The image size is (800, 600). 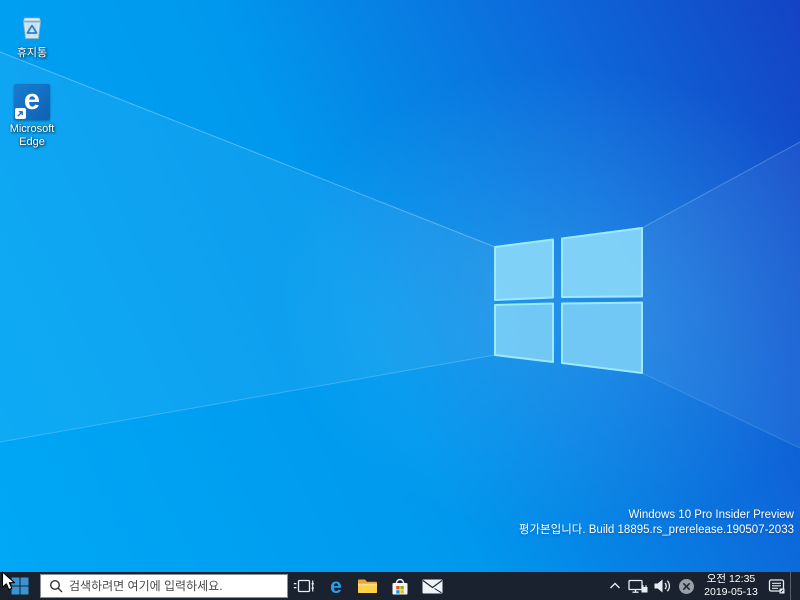 I want to click on show-desktop-button, so click(x=795, y=586).